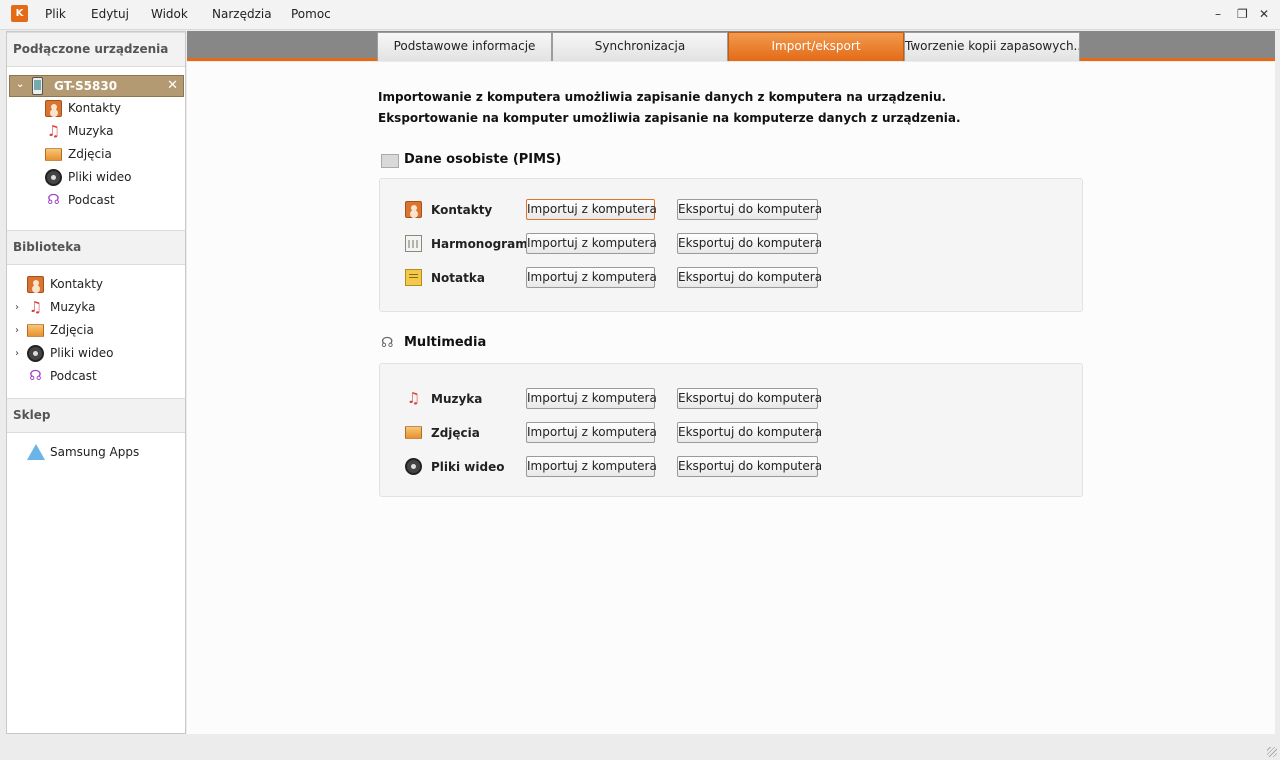  I want to click on menu-narzedzia: Narzędzia, so click(242, 14).